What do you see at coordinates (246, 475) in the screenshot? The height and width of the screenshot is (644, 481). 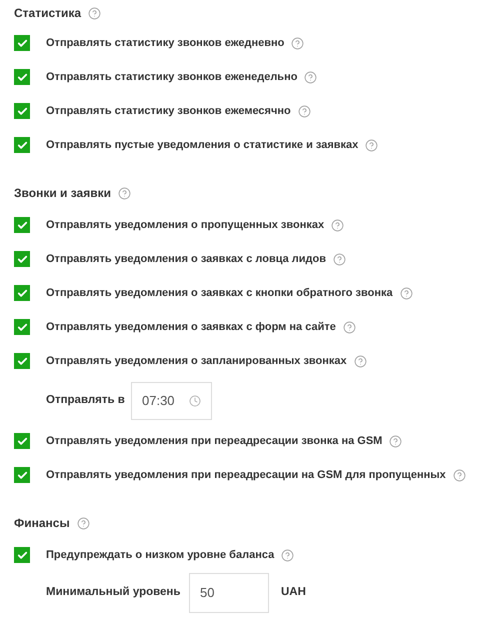 I see `option-label: Отправлять уведомления при переадресации на GSM для пропущенных` at bounding box center [246, 475].